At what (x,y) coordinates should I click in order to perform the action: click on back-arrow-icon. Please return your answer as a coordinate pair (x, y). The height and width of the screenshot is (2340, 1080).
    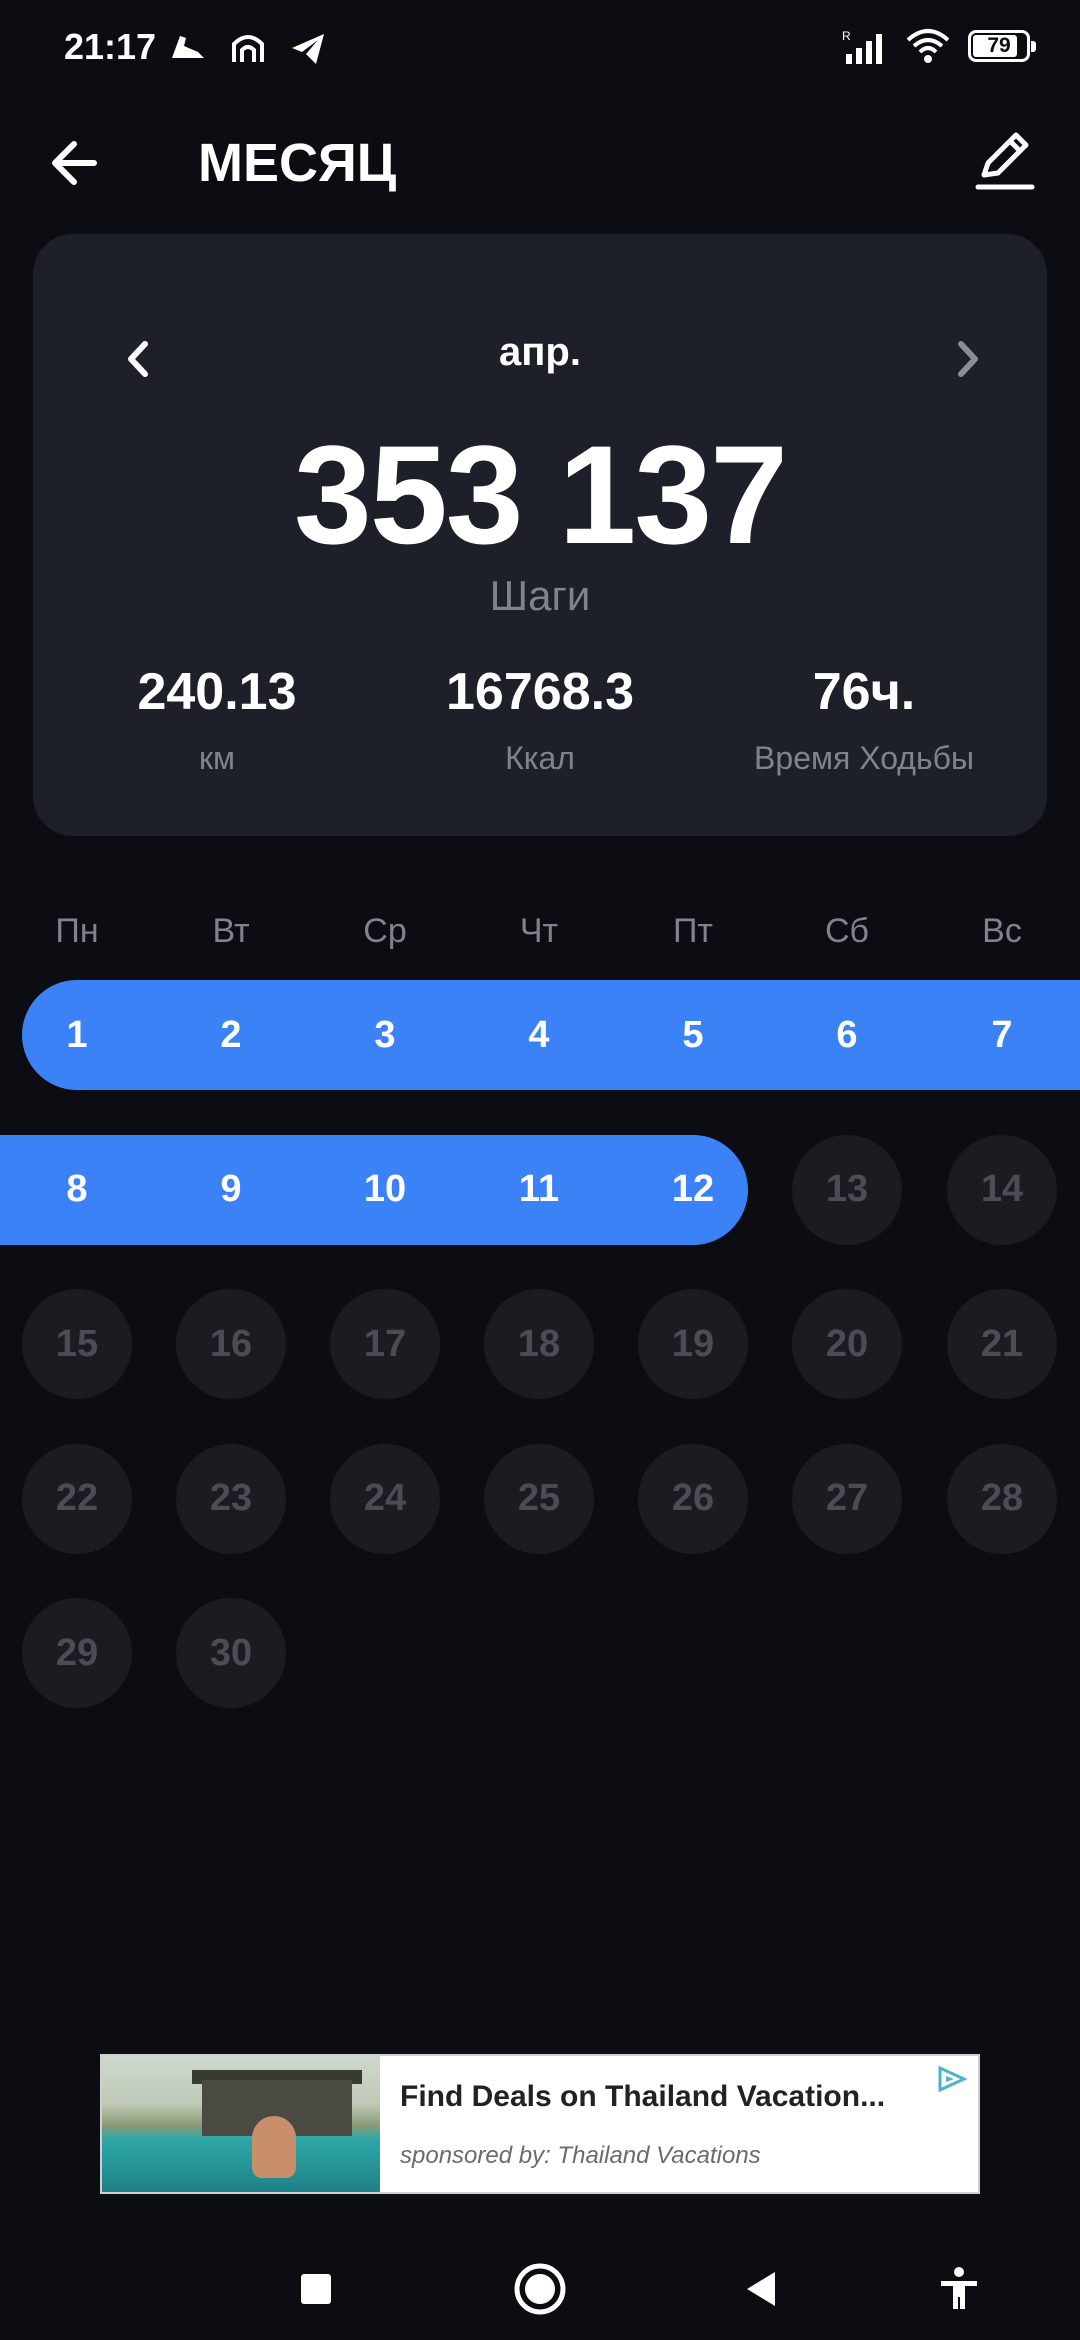
    Looking at the image, I should click on (79, 163).